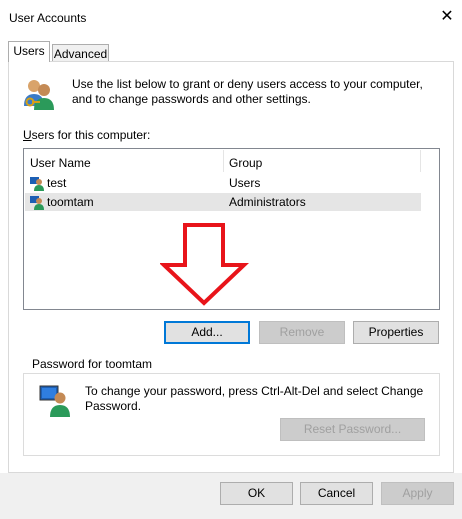 The width and height of the screenshot is (462, 519). I want to click on apply-button: Apply, so click(417, 493).